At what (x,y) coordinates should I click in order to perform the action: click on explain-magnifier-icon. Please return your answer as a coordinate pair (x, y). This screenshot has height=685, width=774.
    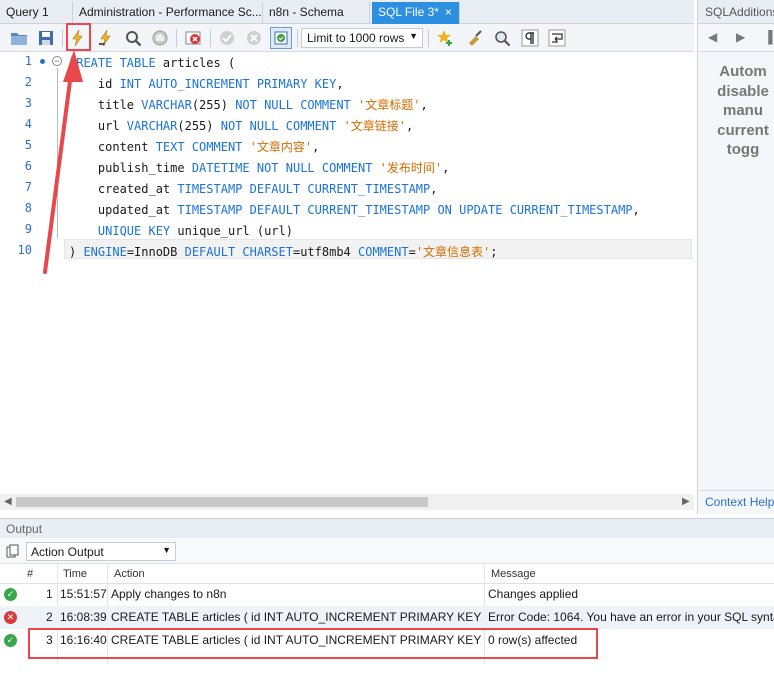
    Looking at the image, I should click on (133, 38).